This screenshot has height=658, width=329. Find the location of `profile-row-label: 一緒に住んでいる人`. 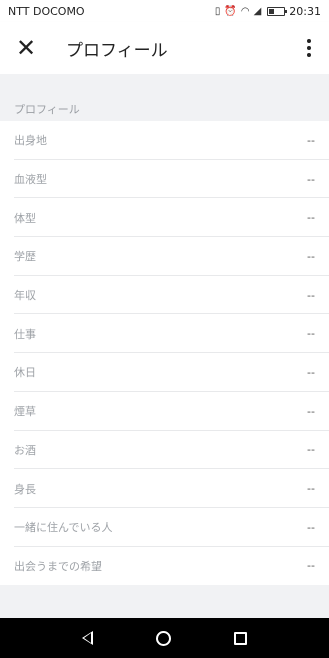

profile-row-label: 一緒に住んでいる人 is located at coordinates (63, 528).